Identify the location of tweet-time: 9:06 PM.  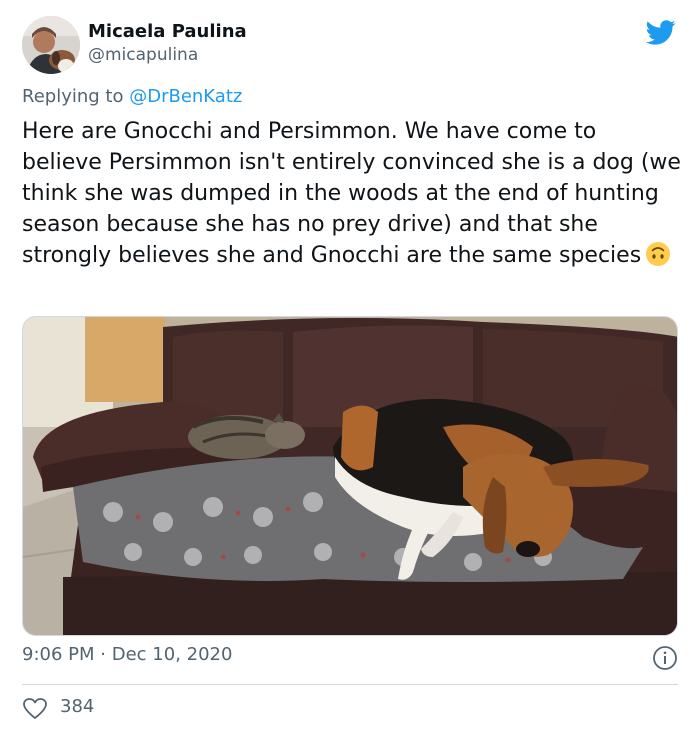
(58, 654).